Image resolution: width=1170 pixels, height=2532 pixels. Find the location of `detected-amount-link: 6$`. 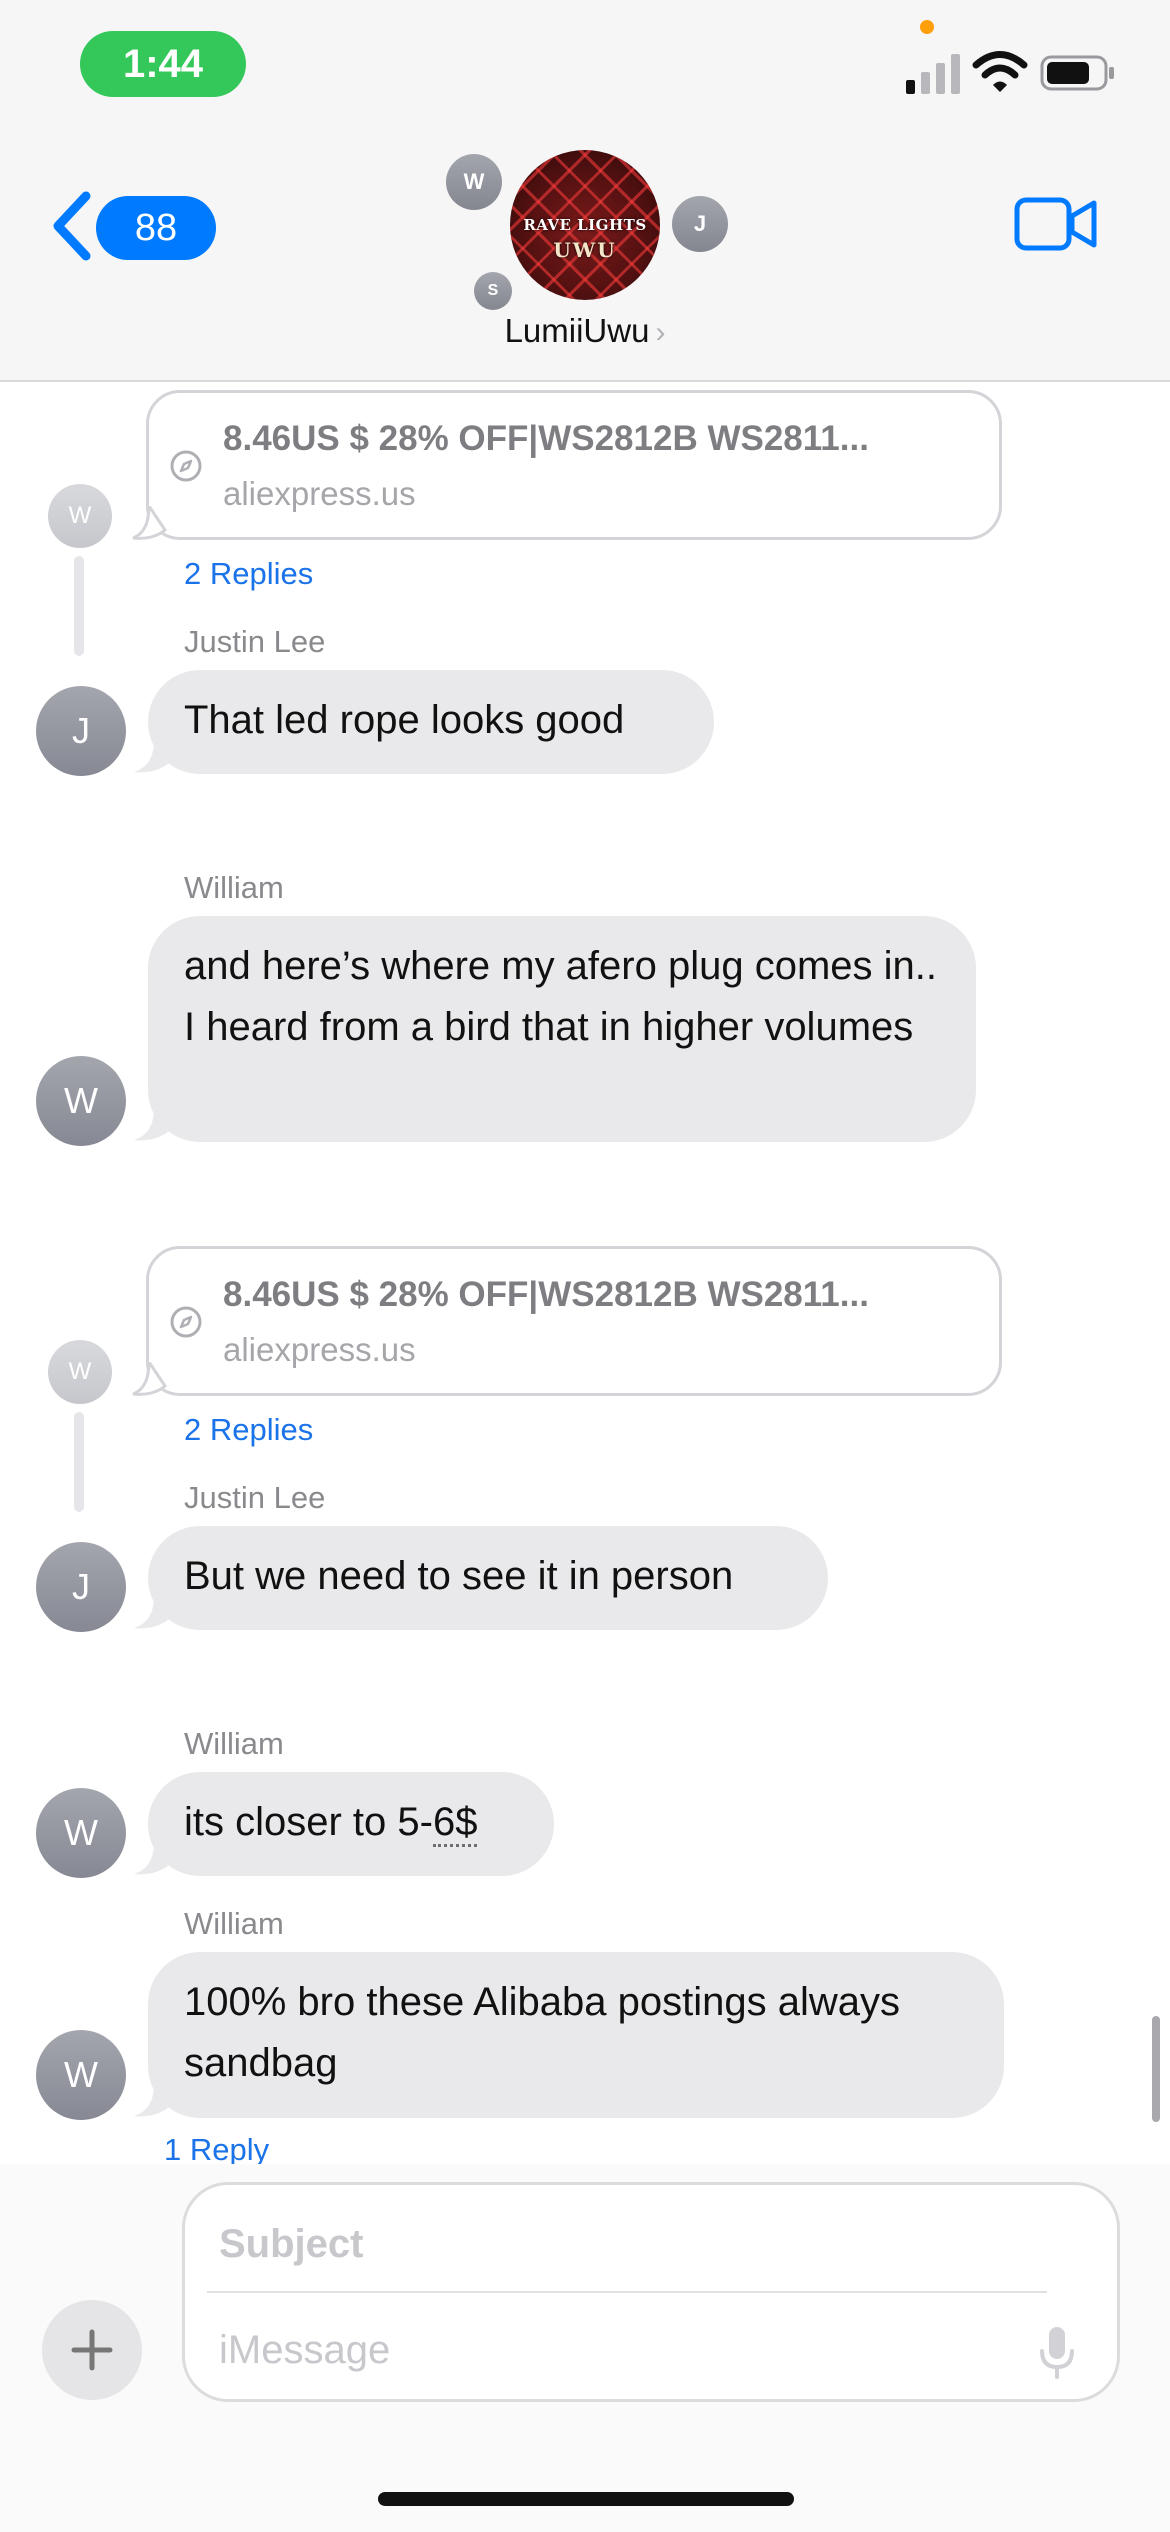

detected-amount-link: 6$ is located at coordinates (455, 1823).